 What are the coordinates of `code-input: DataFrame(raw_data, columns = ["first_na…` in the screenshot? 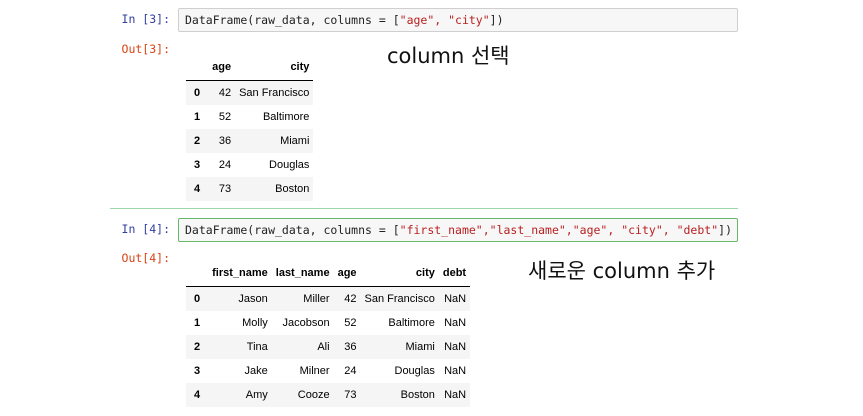 It's located at (458, 230).